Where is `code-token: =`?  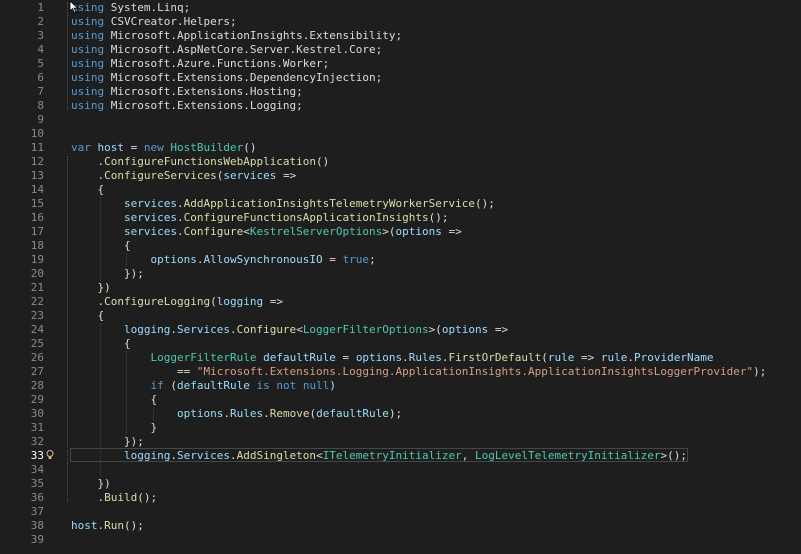
code-token: = is located at coordinates (134, 147).